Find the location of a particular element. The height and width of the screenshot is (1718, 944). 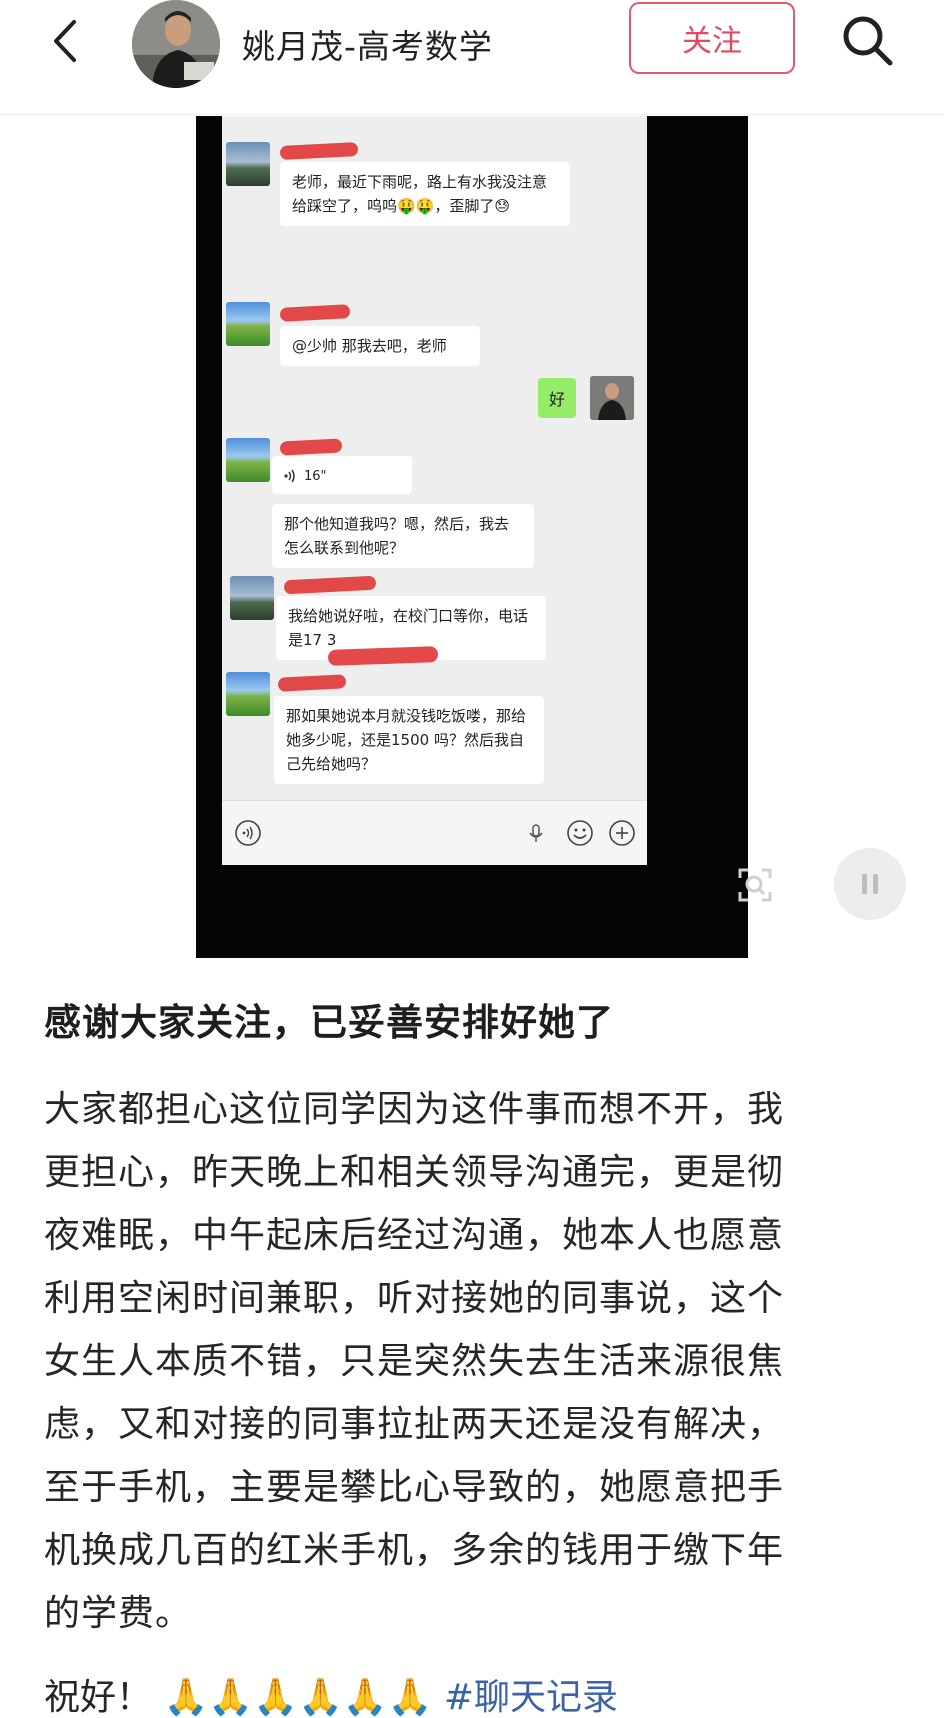

author-avatar is located at coordinates (176, 44).